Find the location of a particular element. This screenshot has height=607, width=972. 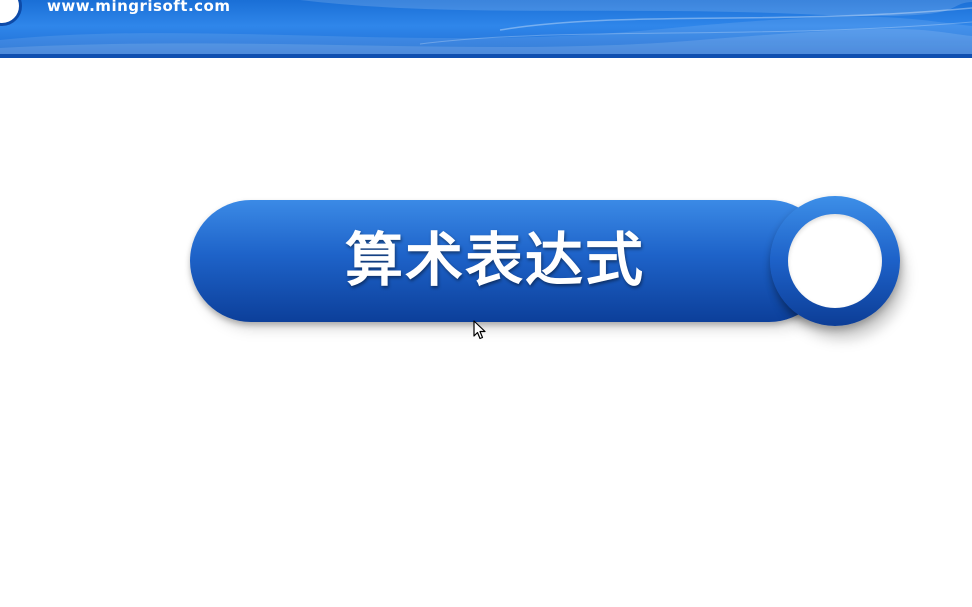

top-banner: www.mingrisoft.com is located at coordinates (486, 29).